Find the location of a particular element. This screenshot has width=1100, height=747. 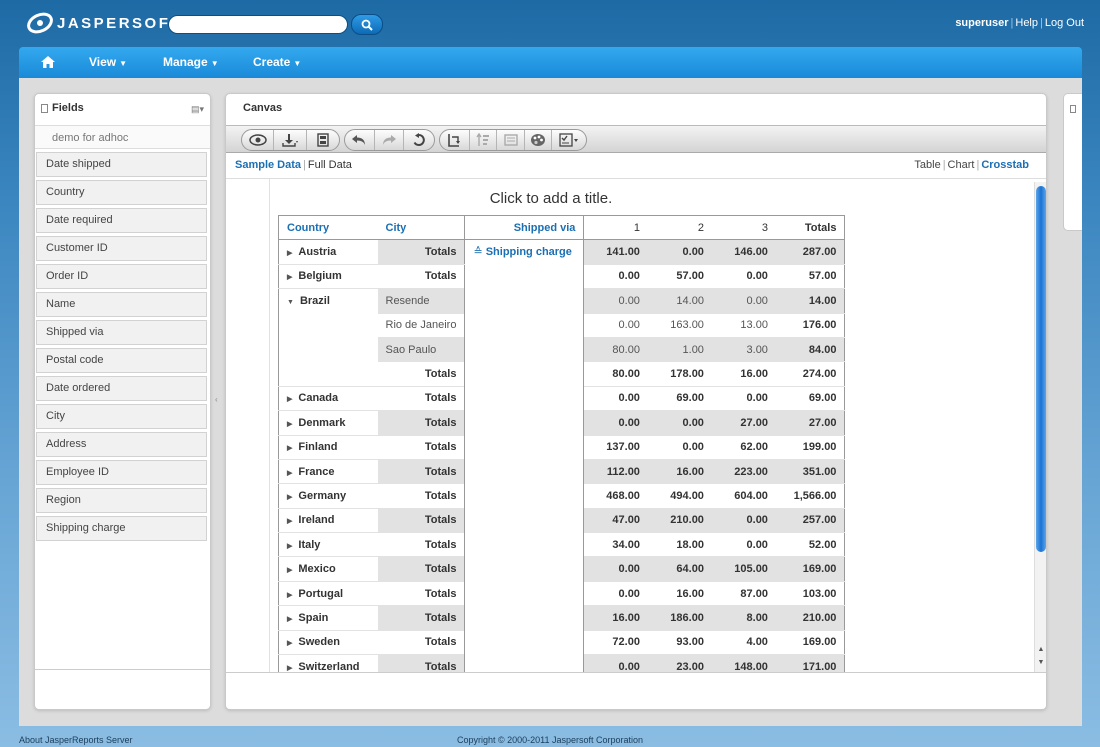

field-item: Order ID is located at coordinates (121, 276).